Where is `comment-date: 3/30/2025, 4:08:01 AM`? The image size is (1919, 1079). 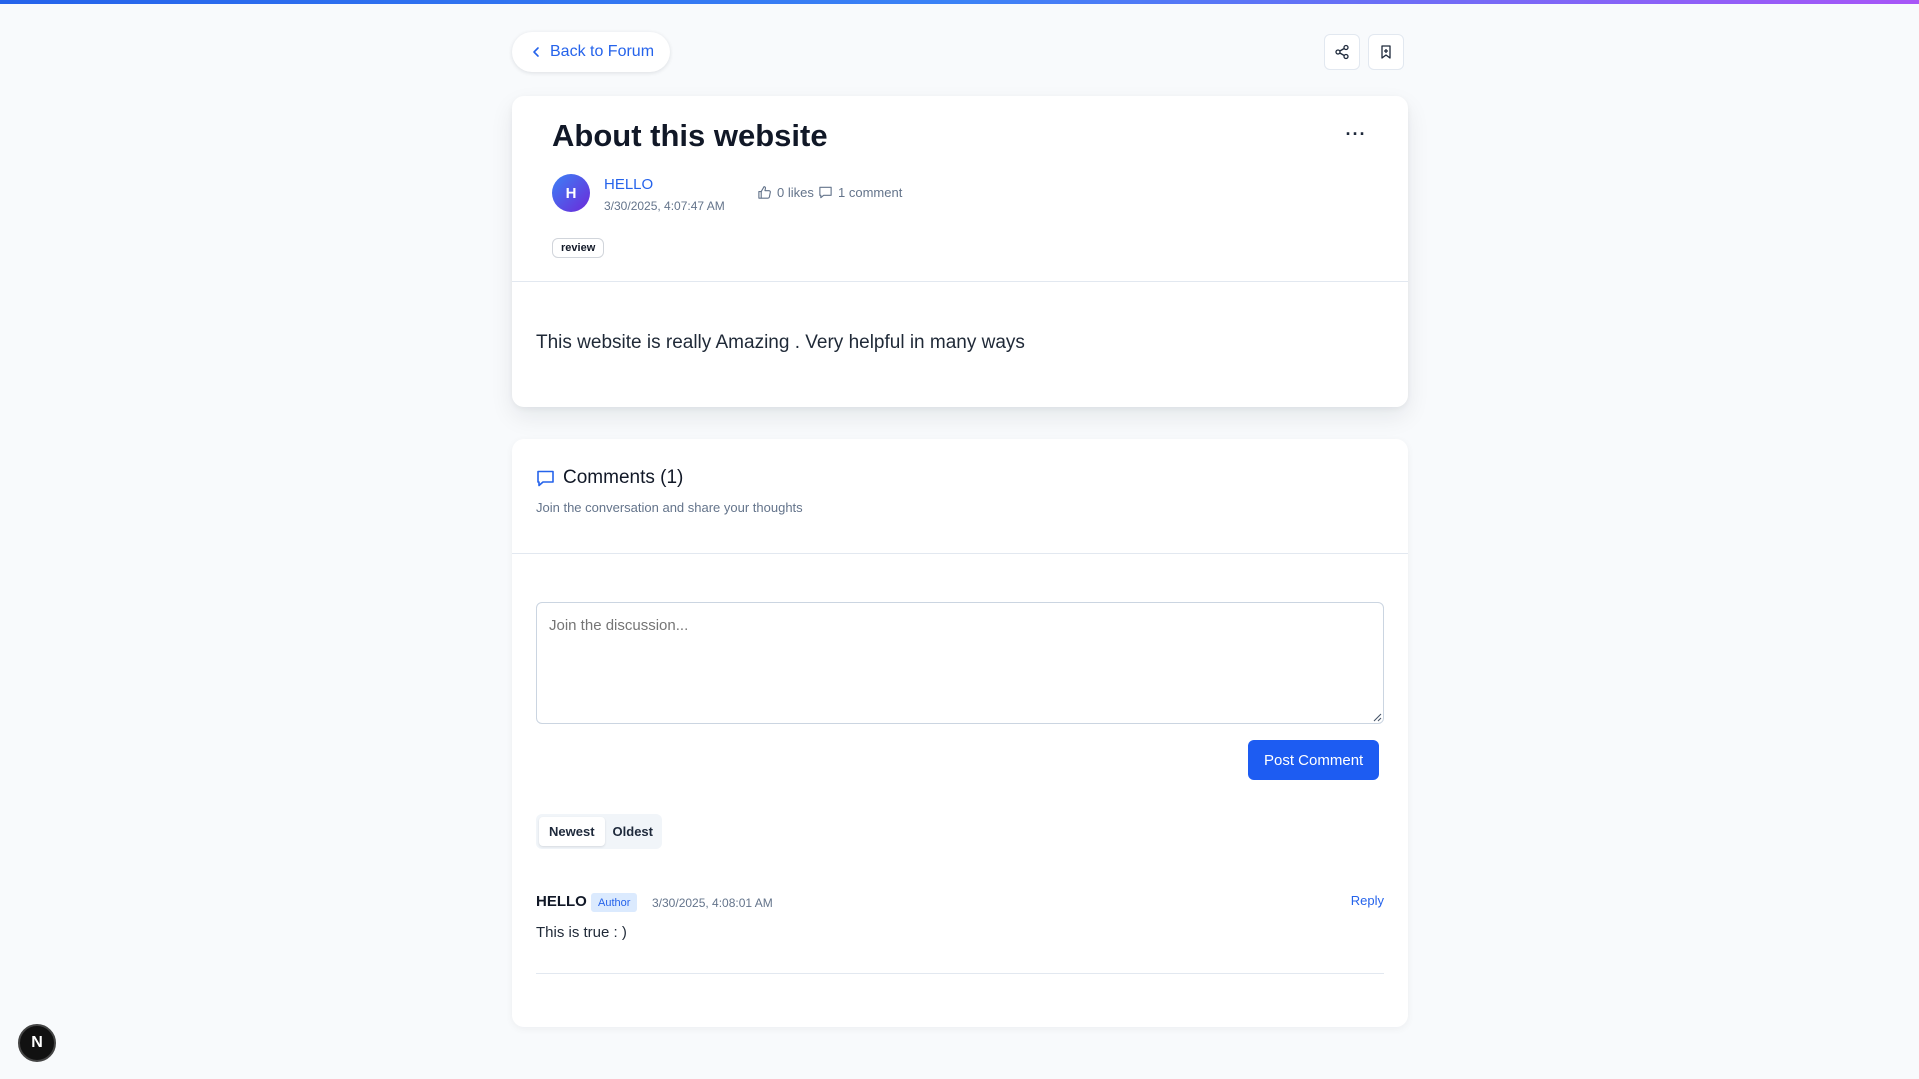 comment-date: 3/30/2025, 4:08:01 AM is located at coordinates (712, 903).